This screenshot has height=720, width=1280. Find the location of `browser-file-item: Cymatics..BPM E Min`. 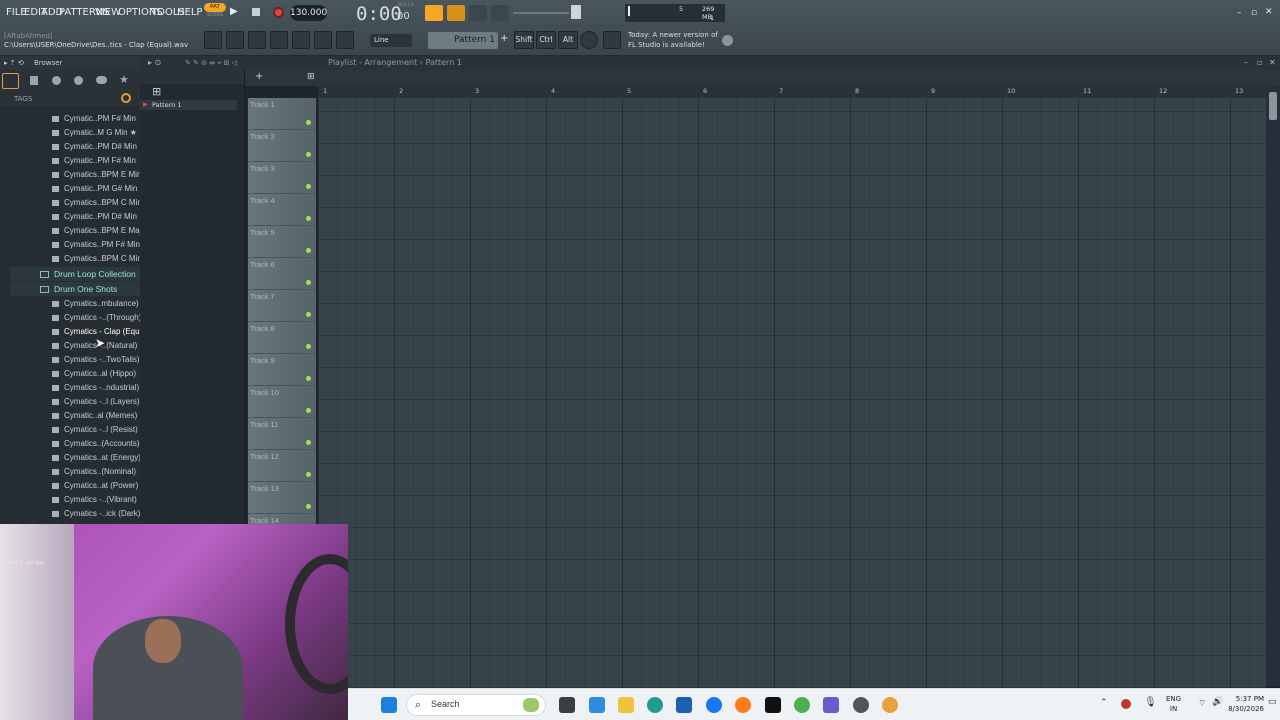

browser-file-item: Cymatics..BPM E Min is located at coordinates (96, 175).